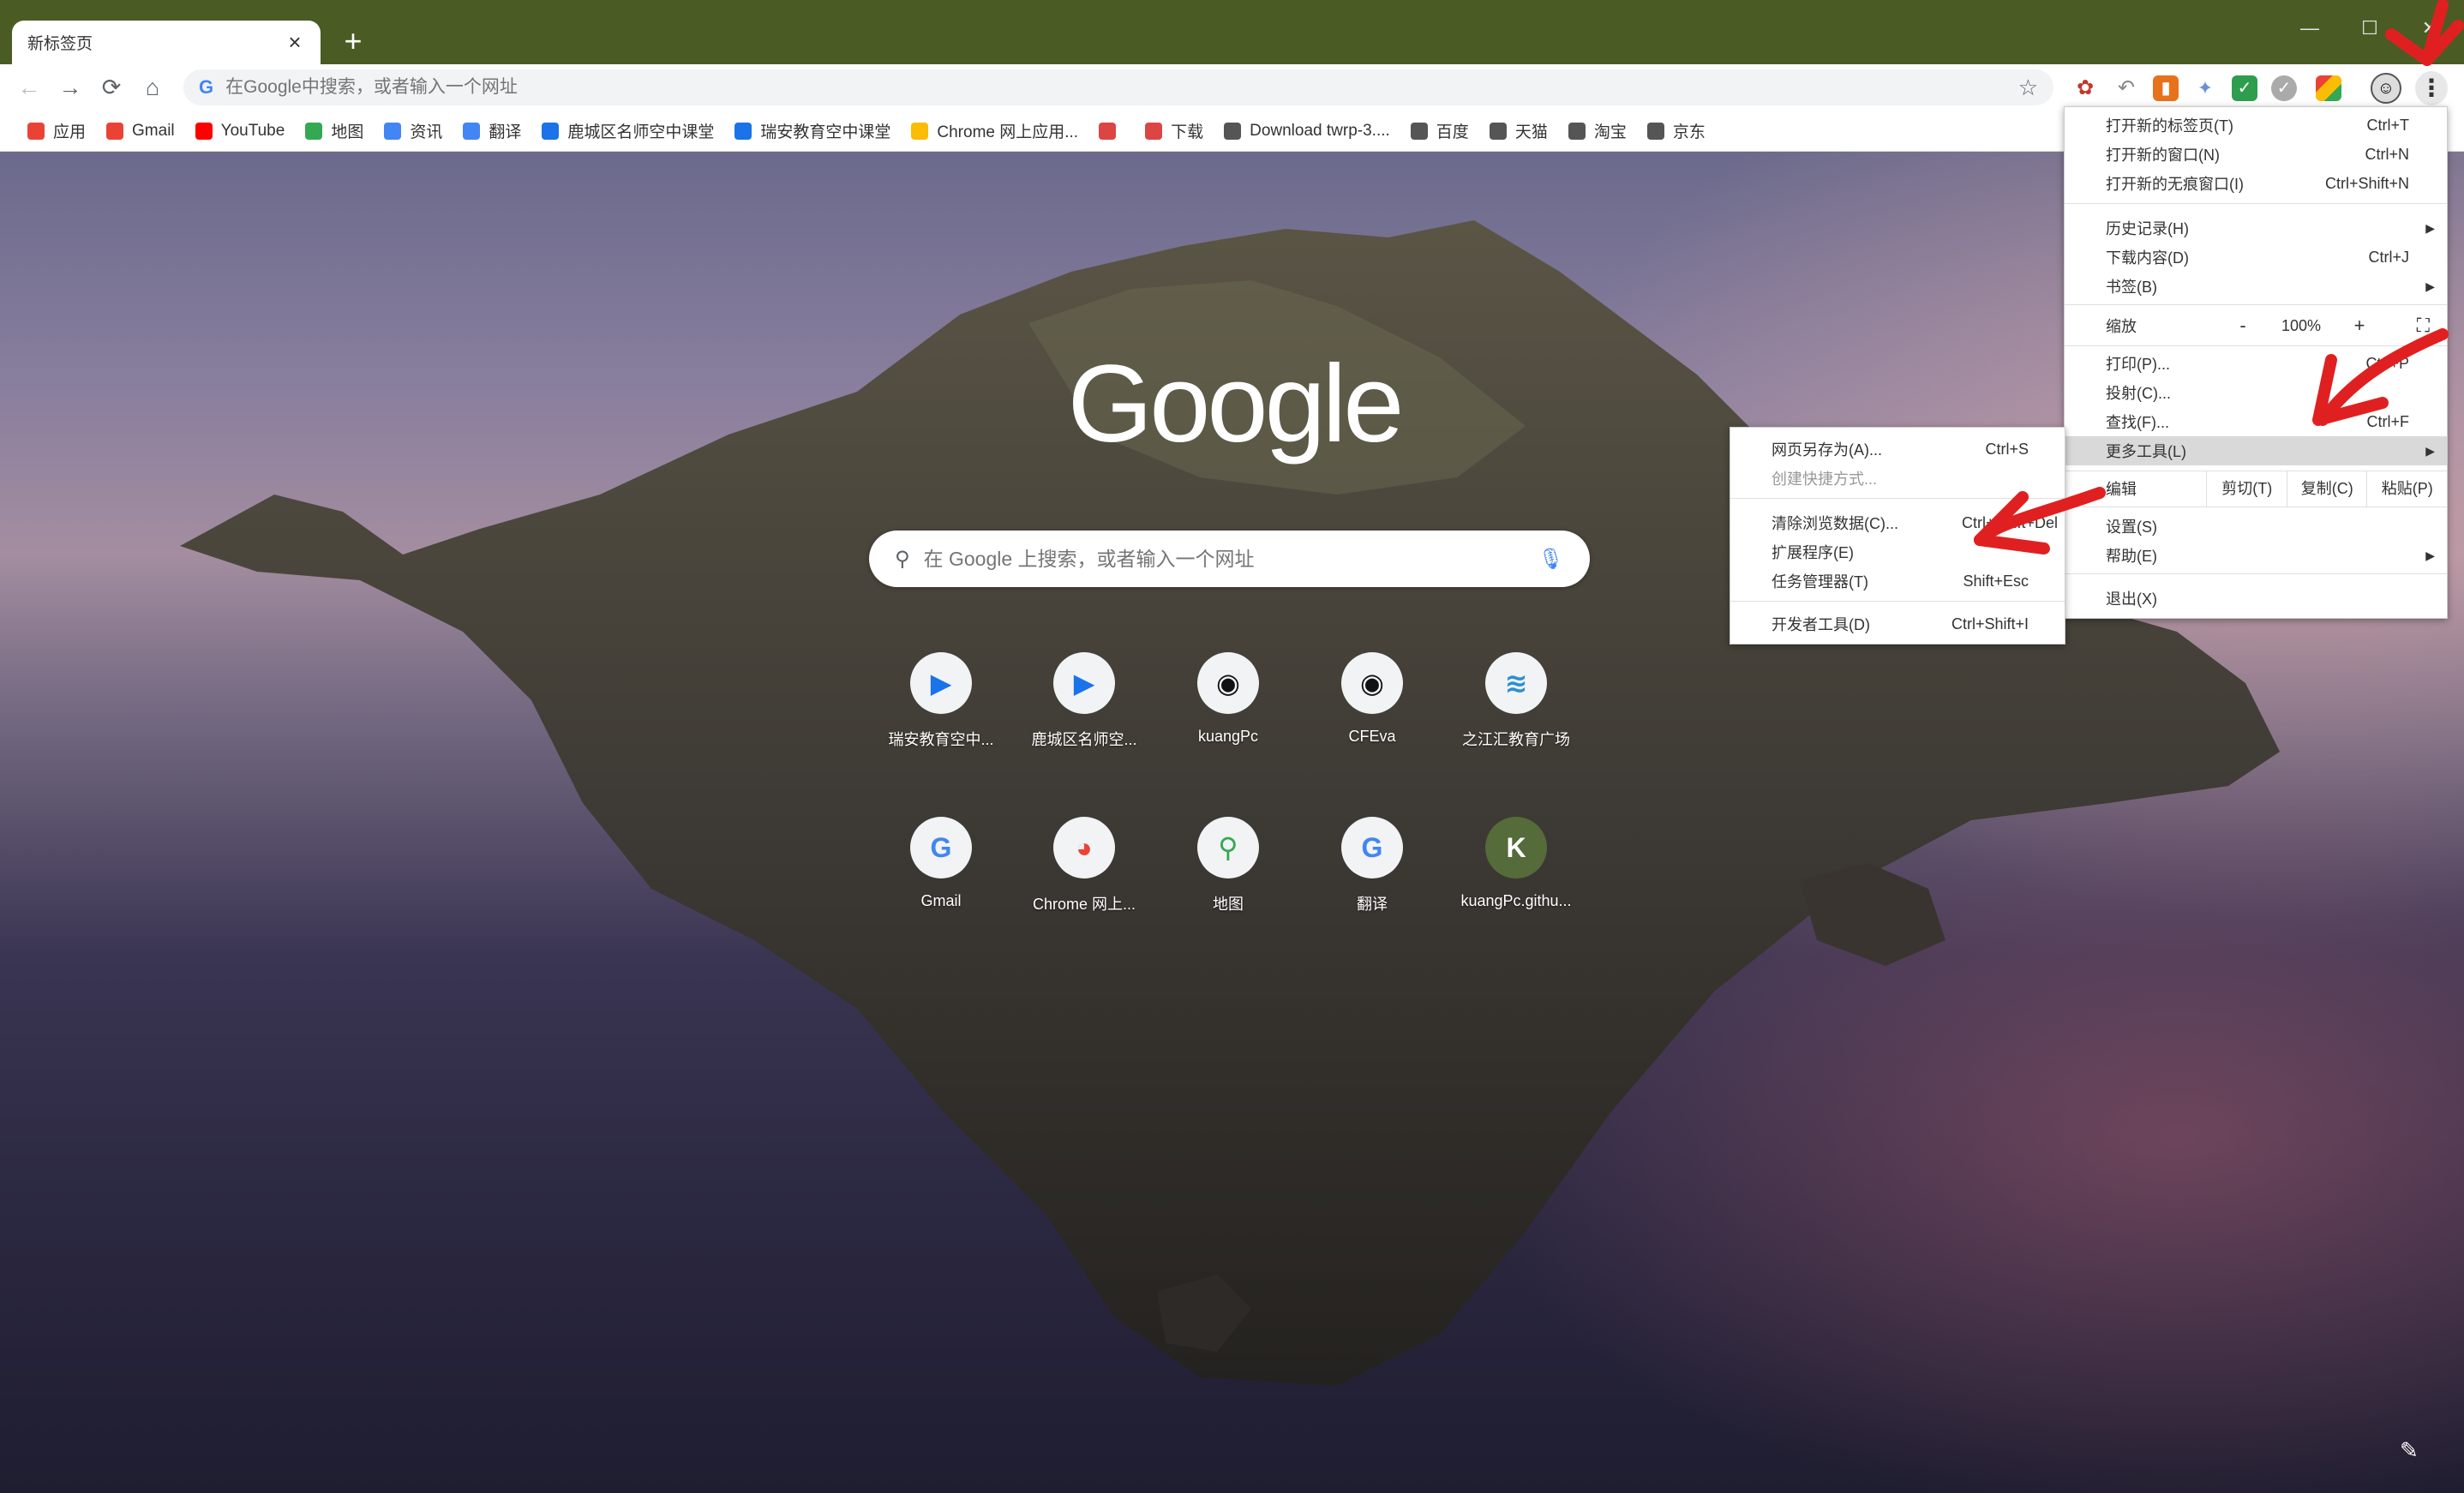 The width and height of the screenshot is (2464, 1493). Describe the element at coordinates (1898, 449) in the screenshot. I see `submenu-save-page: 网页另存为(A)... Ctrl+S` at that location.